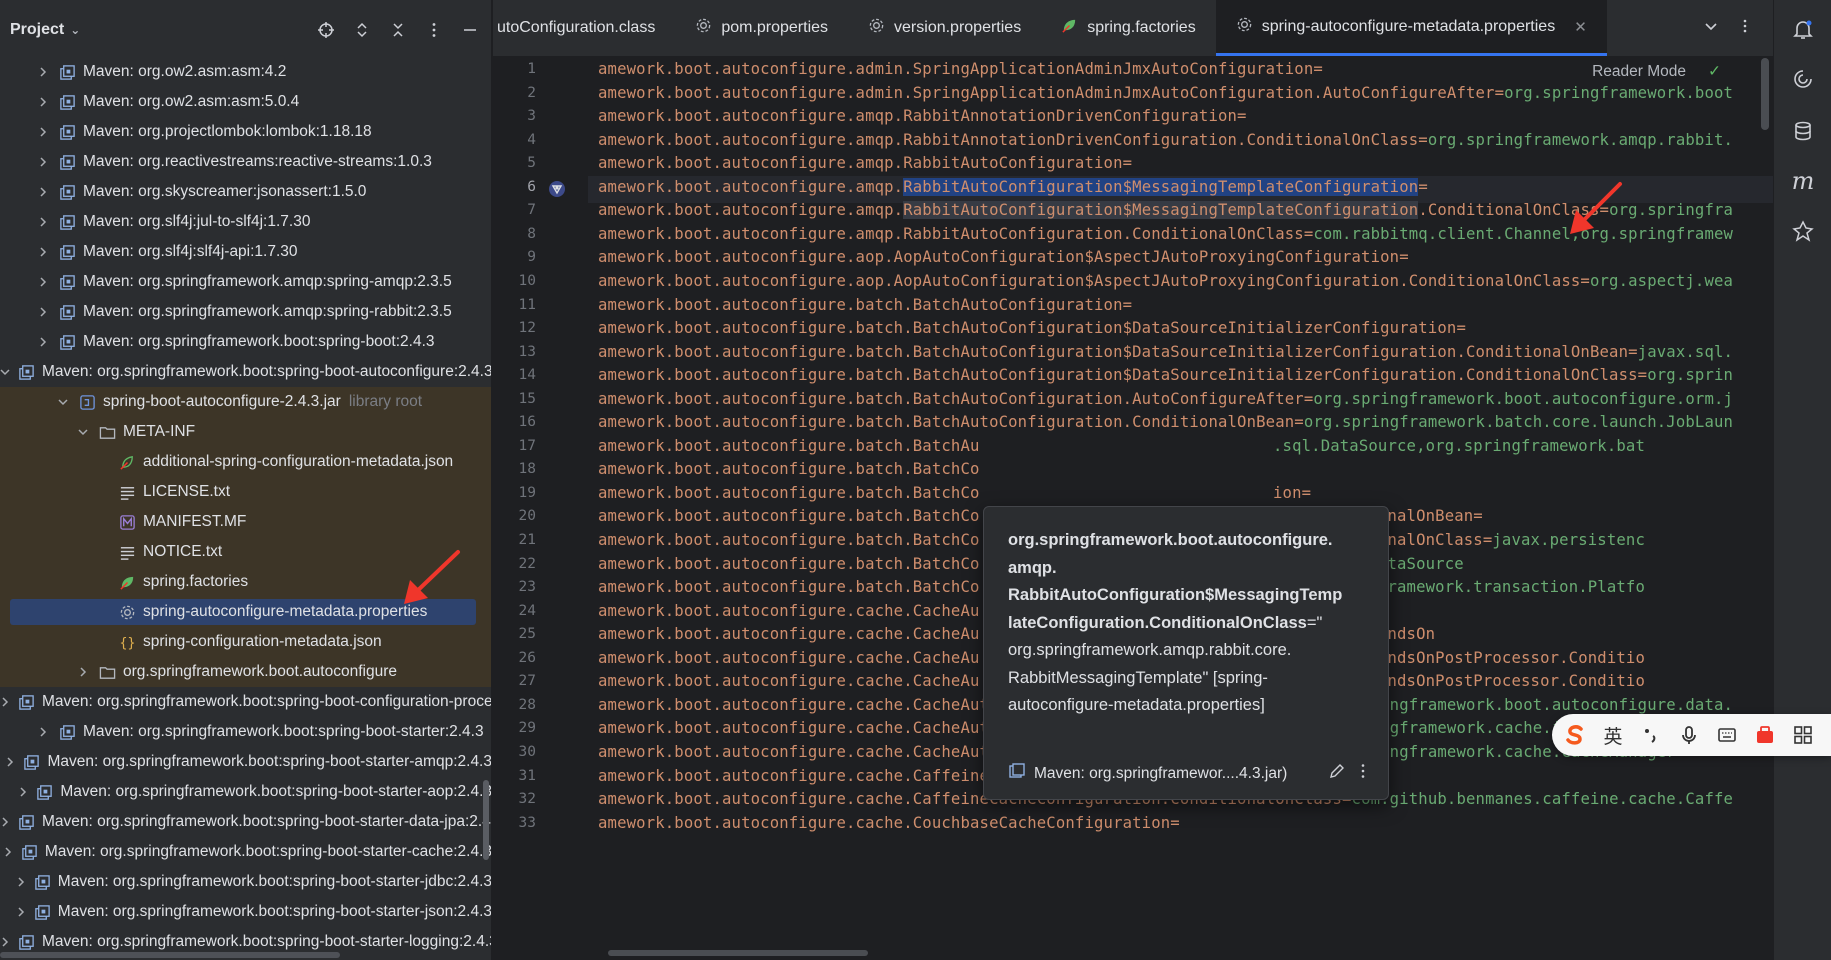 The height and width of the screenshot is (960, 1831). Describe the element at coordinates (516, 540) in the screenshot. I see `line-number: 21` at that location.